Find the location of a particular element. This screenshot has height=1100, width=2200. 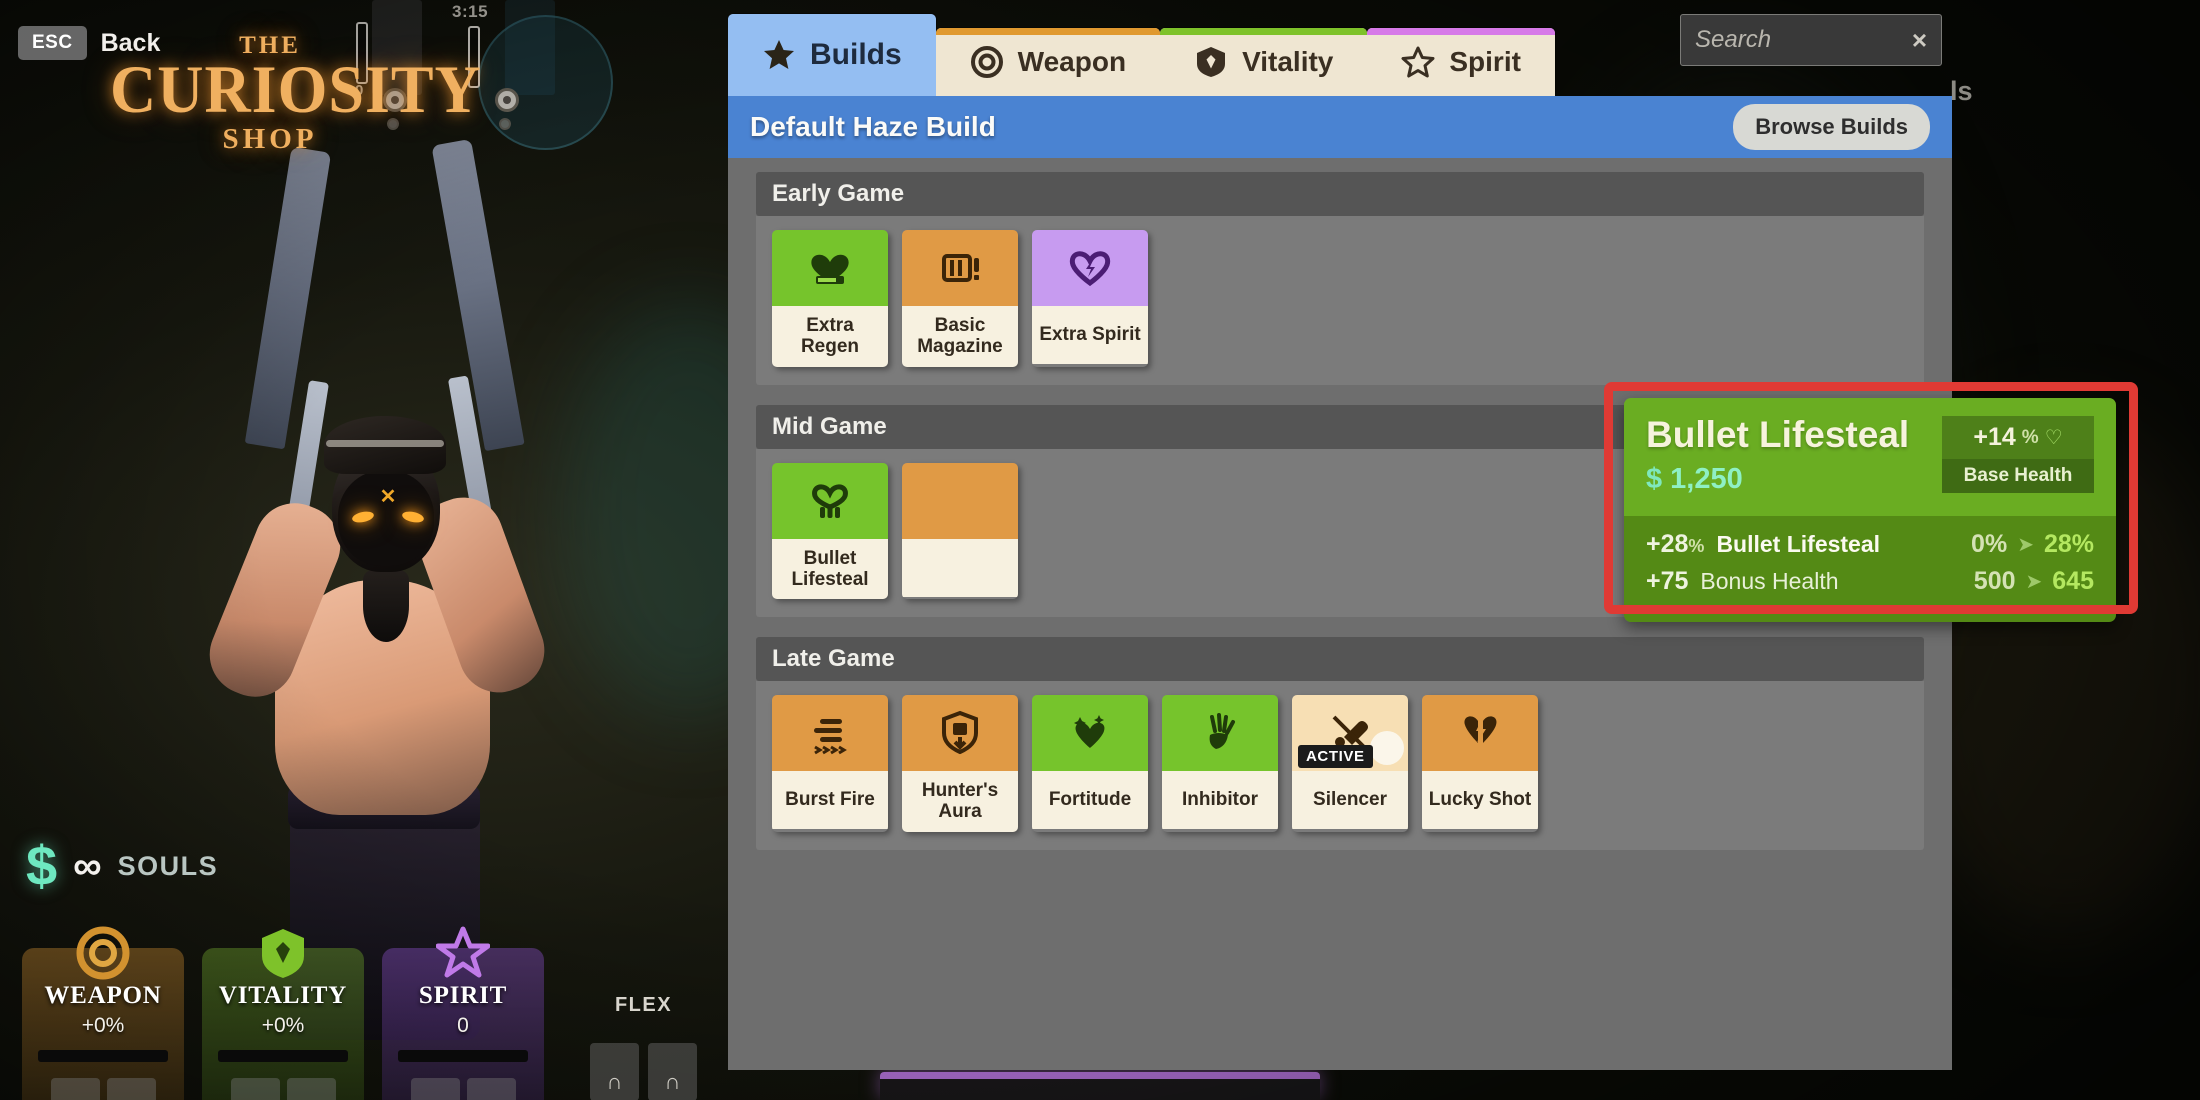

heart-spirit-icon is located at coordinates (1090, 268).